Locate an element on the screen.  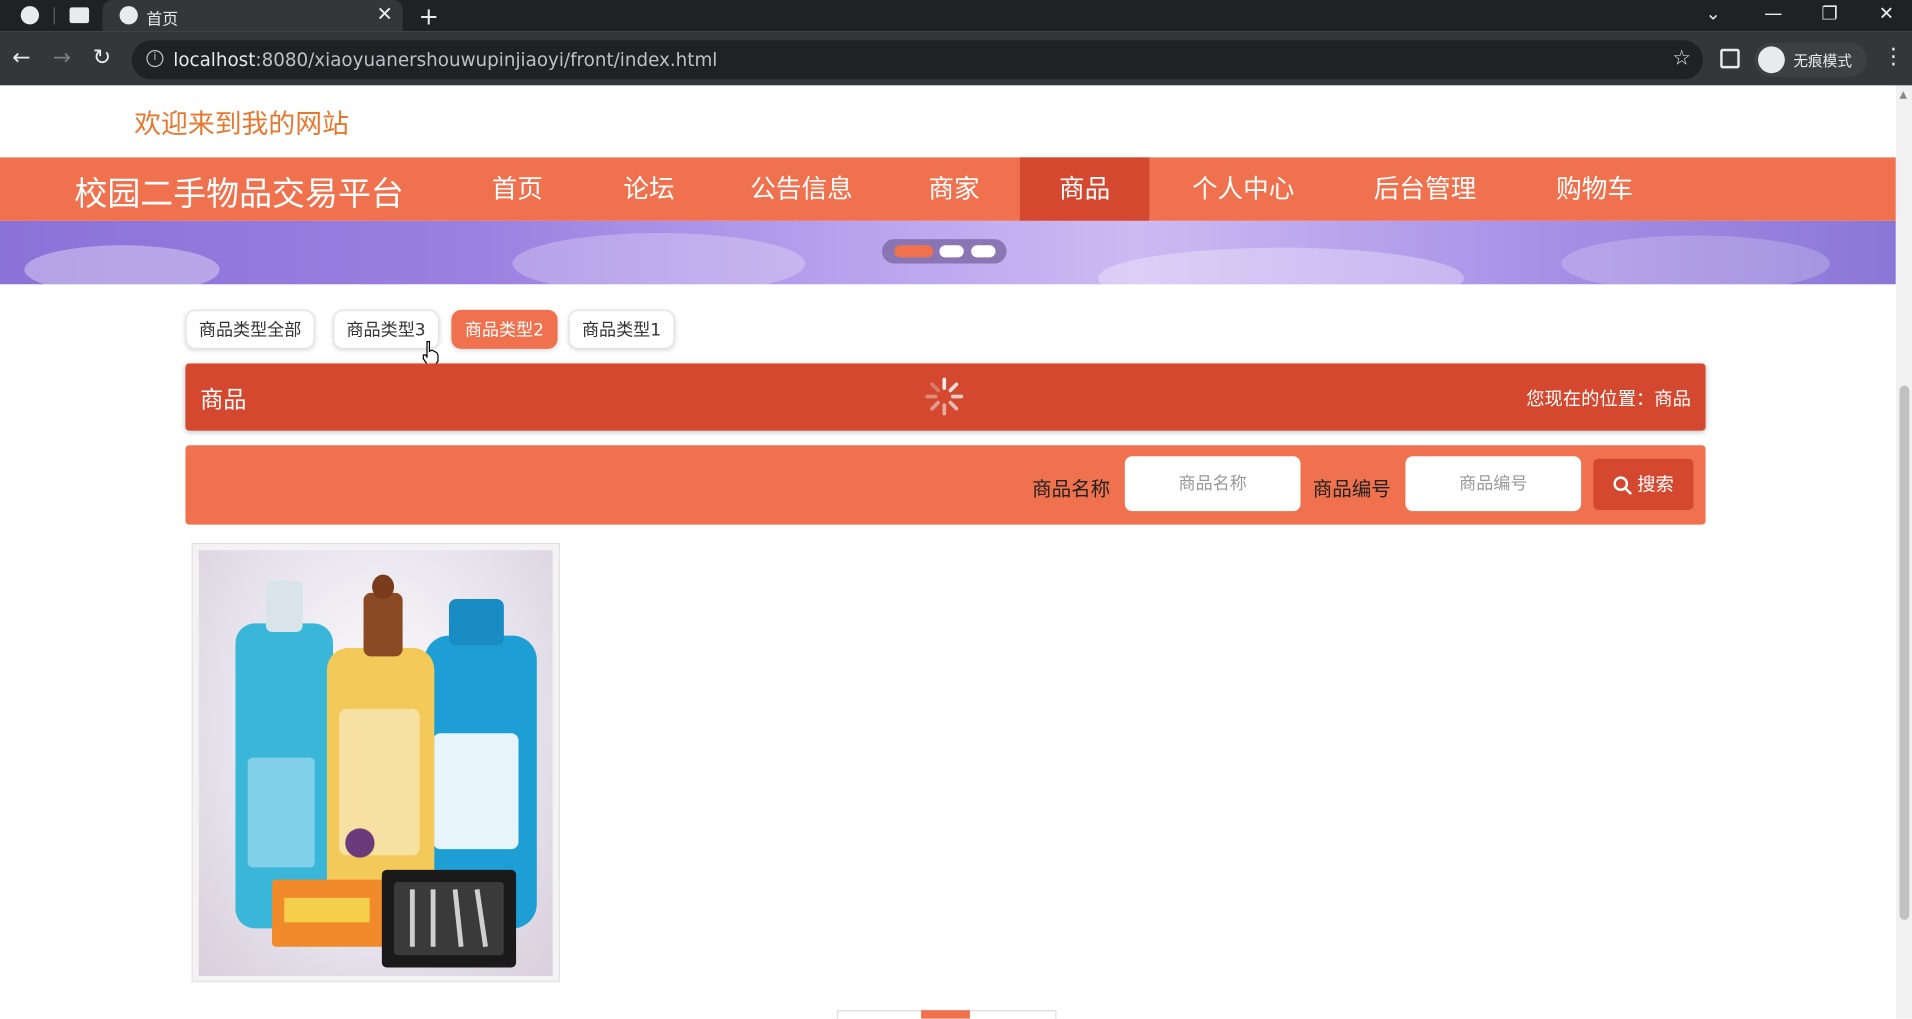
welcome-text: 欢迎来到我的网站 is located at coordinates (241, 125).